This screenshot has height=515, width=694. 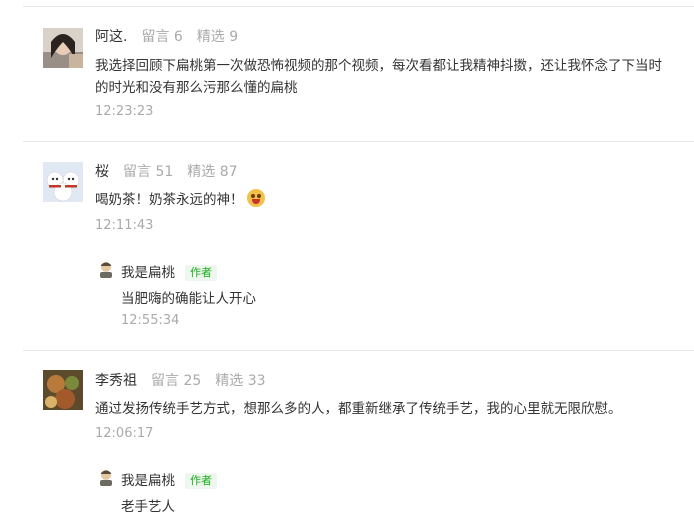 I want to click on reply-text: 当肥嗨的确能让人开心, so click(x=188, y=299).